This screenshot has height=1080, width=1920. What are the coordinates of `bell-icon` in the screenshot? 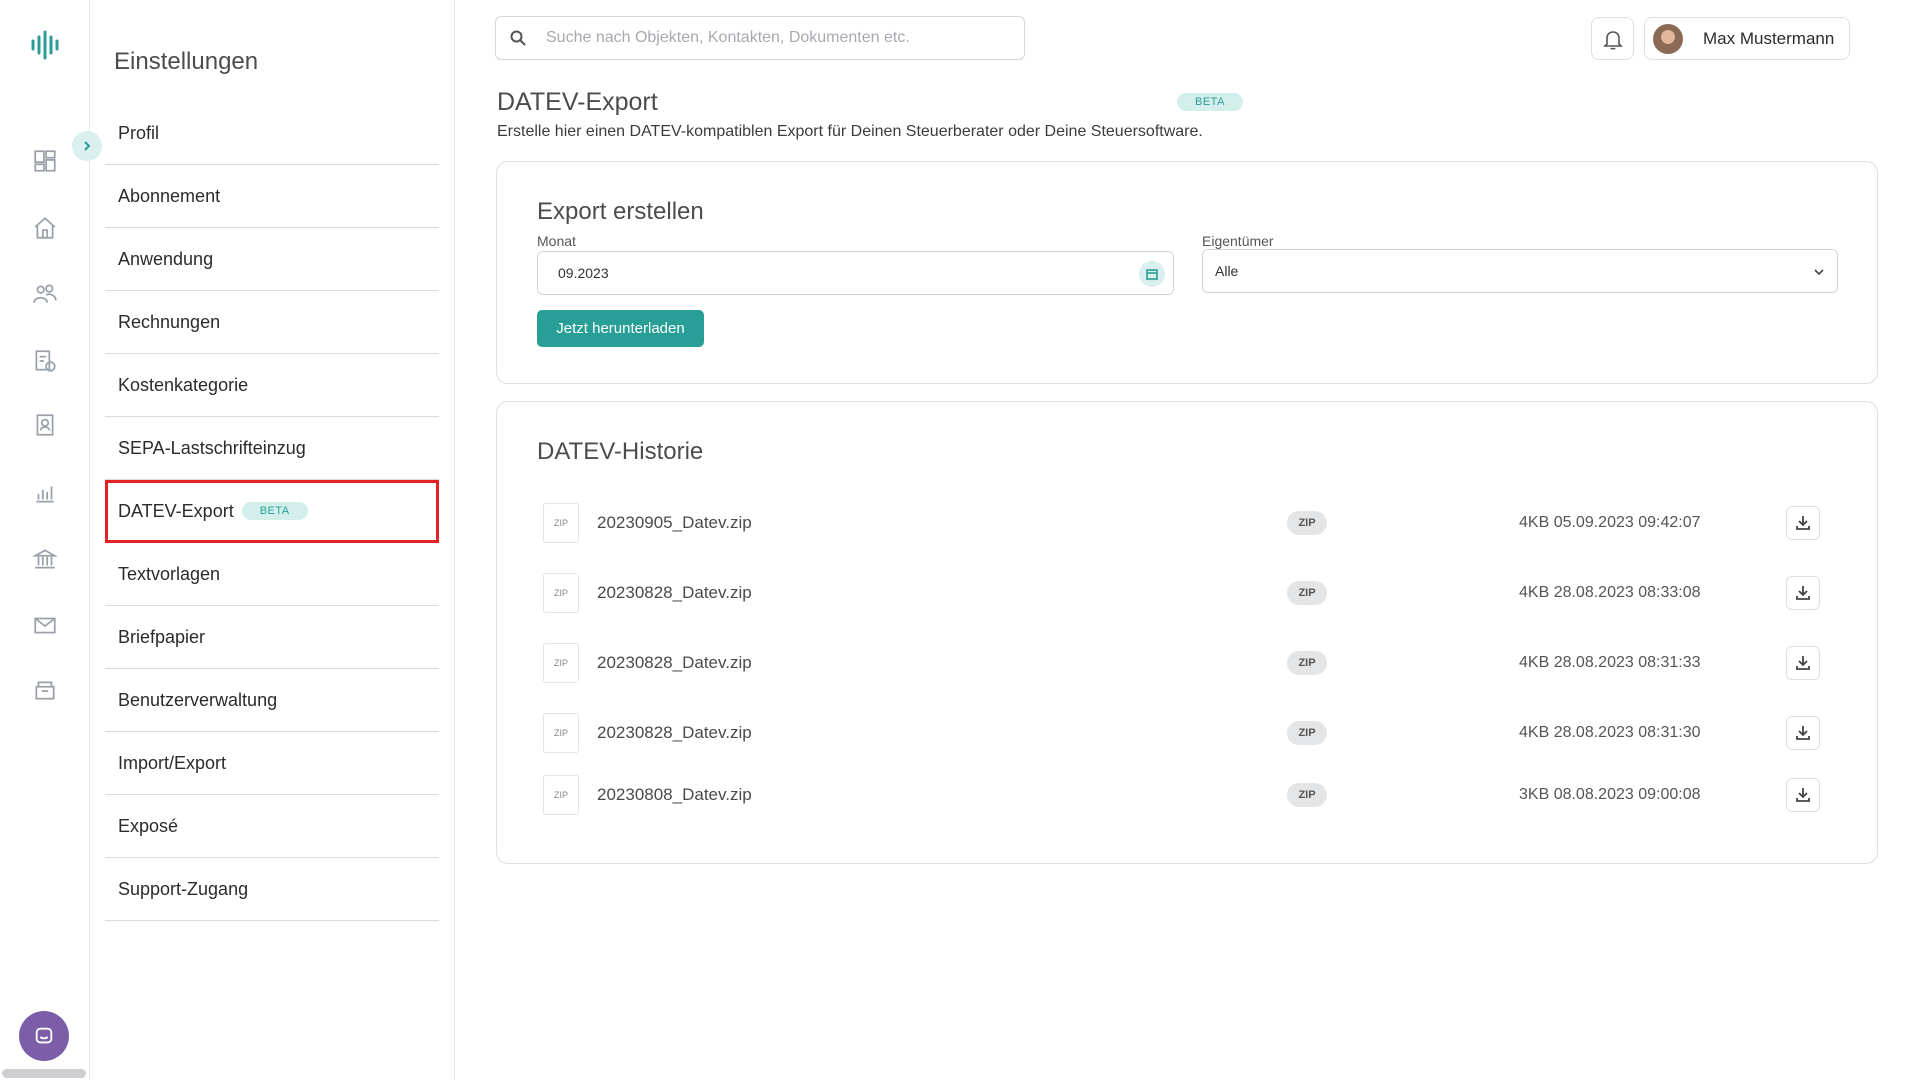 It's located at (1612, 40).